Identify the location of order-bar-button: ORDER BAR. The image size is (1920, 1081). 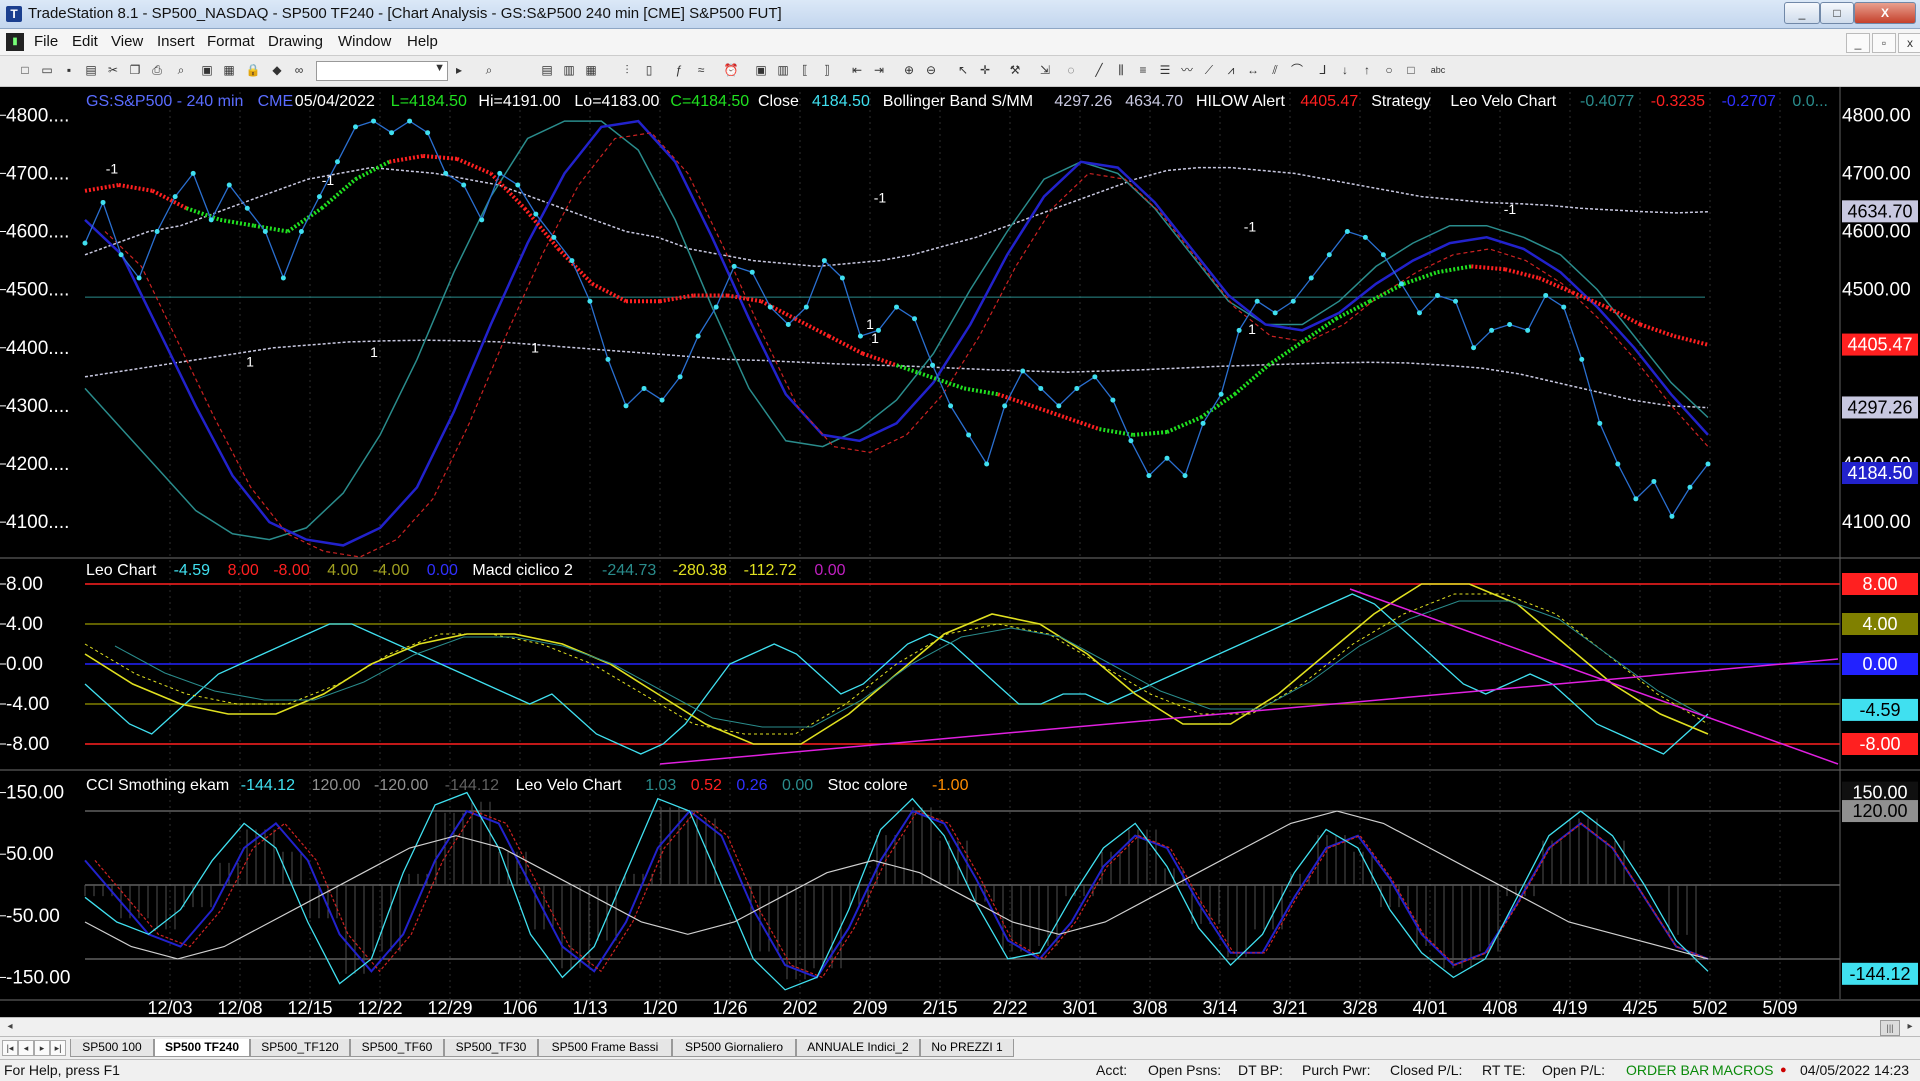
(1667, 1070).